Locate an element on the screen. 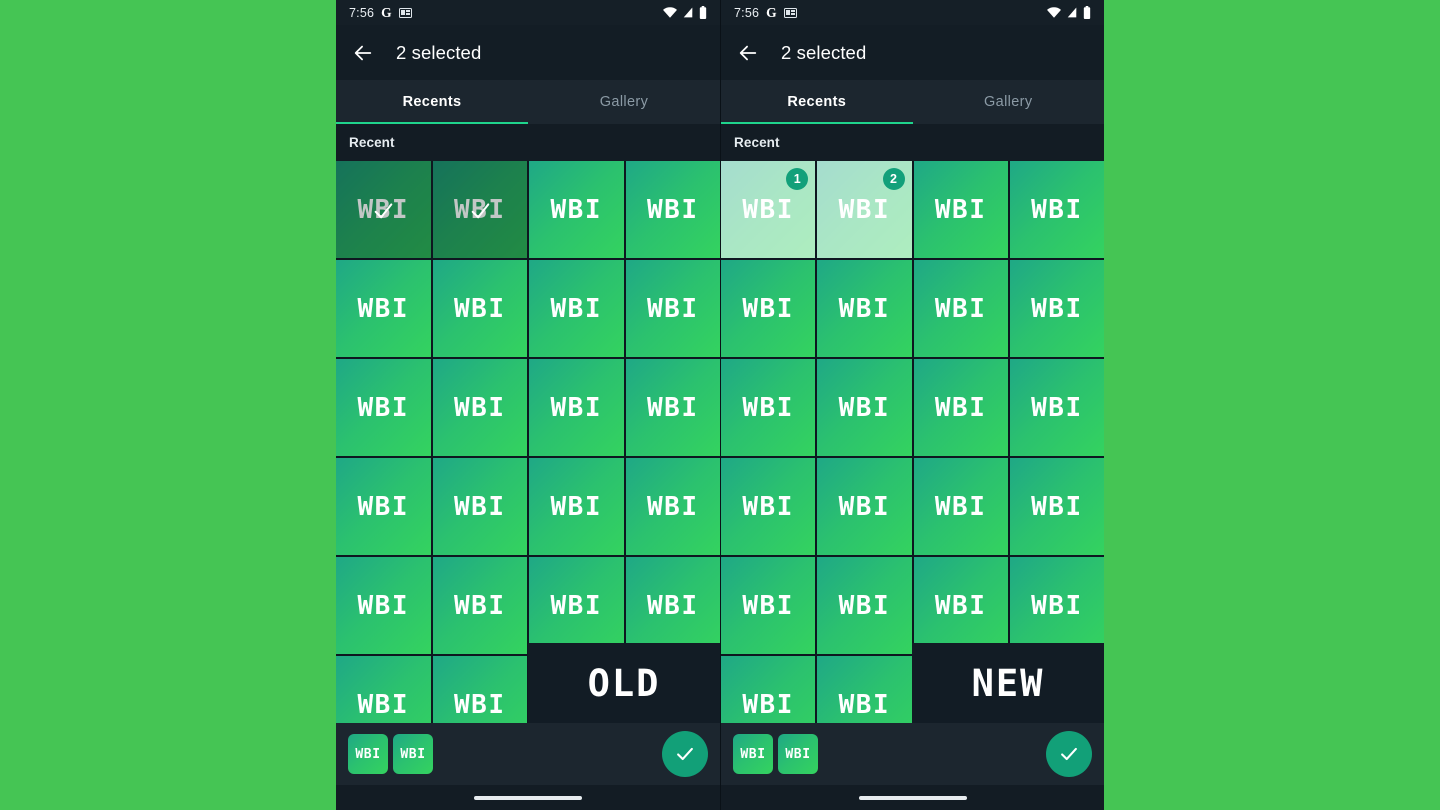  media-tile-selected: WBI 2 is located at coordinates (864, 209).